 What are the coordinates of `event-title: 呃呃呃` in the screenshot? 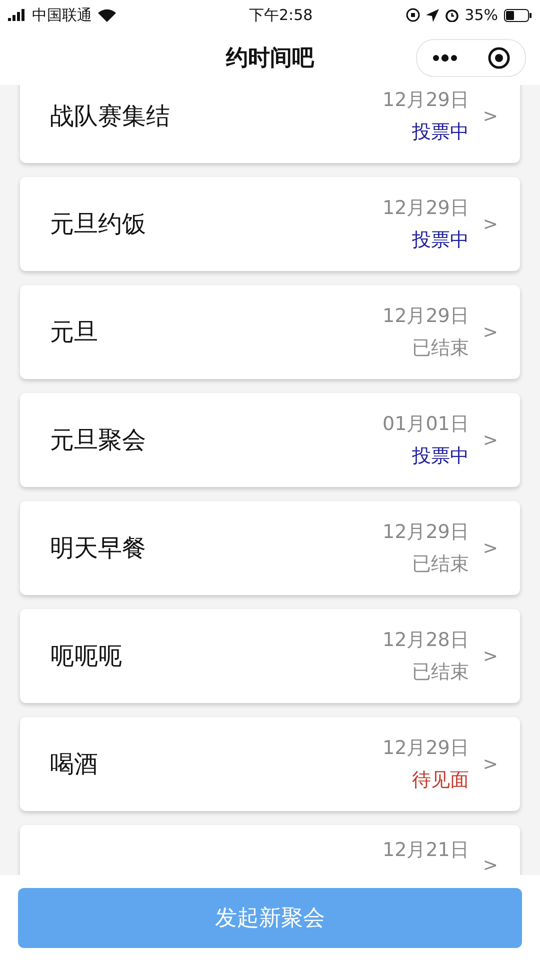 It's located at (86, 656).